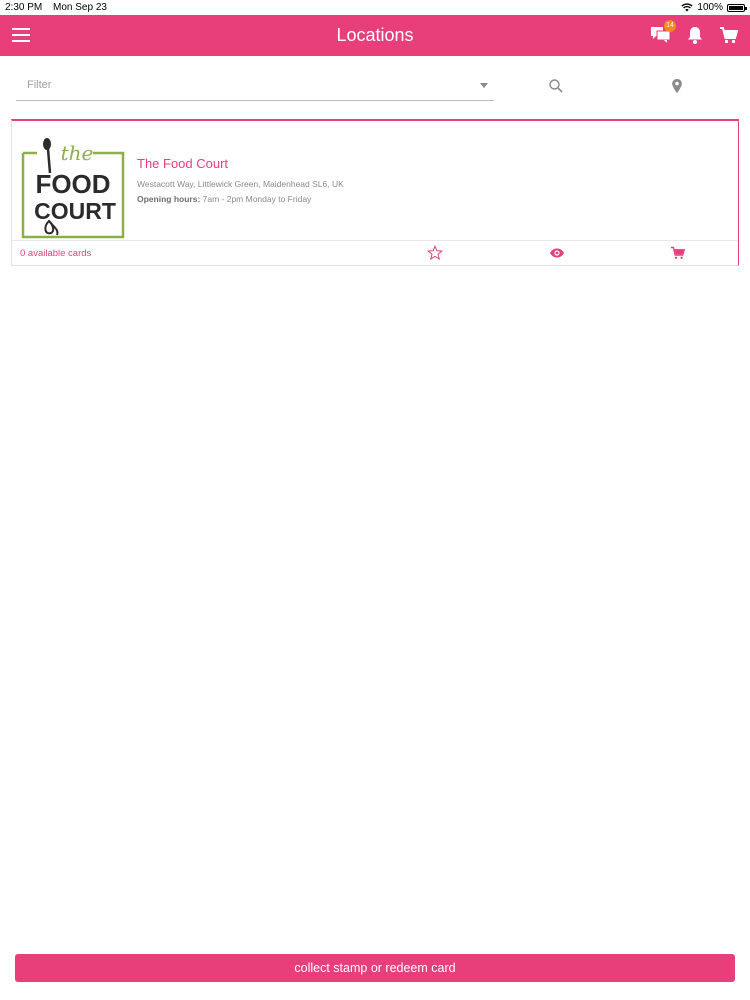 The width and height of the screenshot is (750, 1000). Describe the element at coordinates (677, 86) in the screenshot. I see `location-pin-icon` at that location.